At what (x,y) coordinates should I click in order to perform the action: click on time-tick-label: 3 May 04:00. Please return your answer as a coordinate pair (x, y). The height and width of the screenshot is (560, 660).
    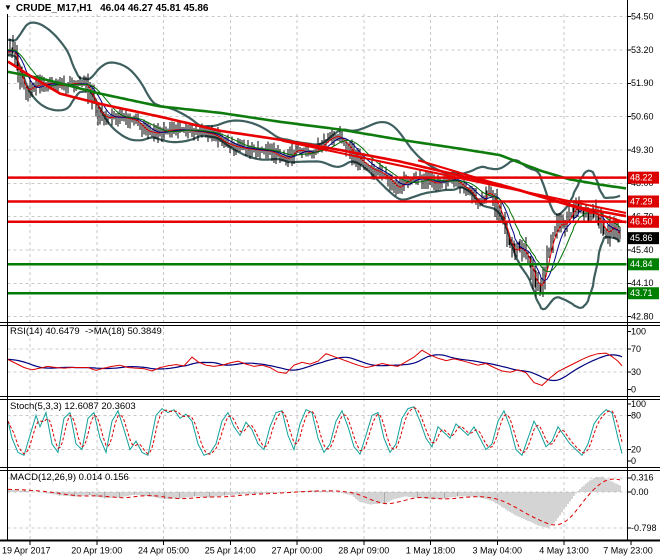
    Looking at the image, I should click on (497, 550).